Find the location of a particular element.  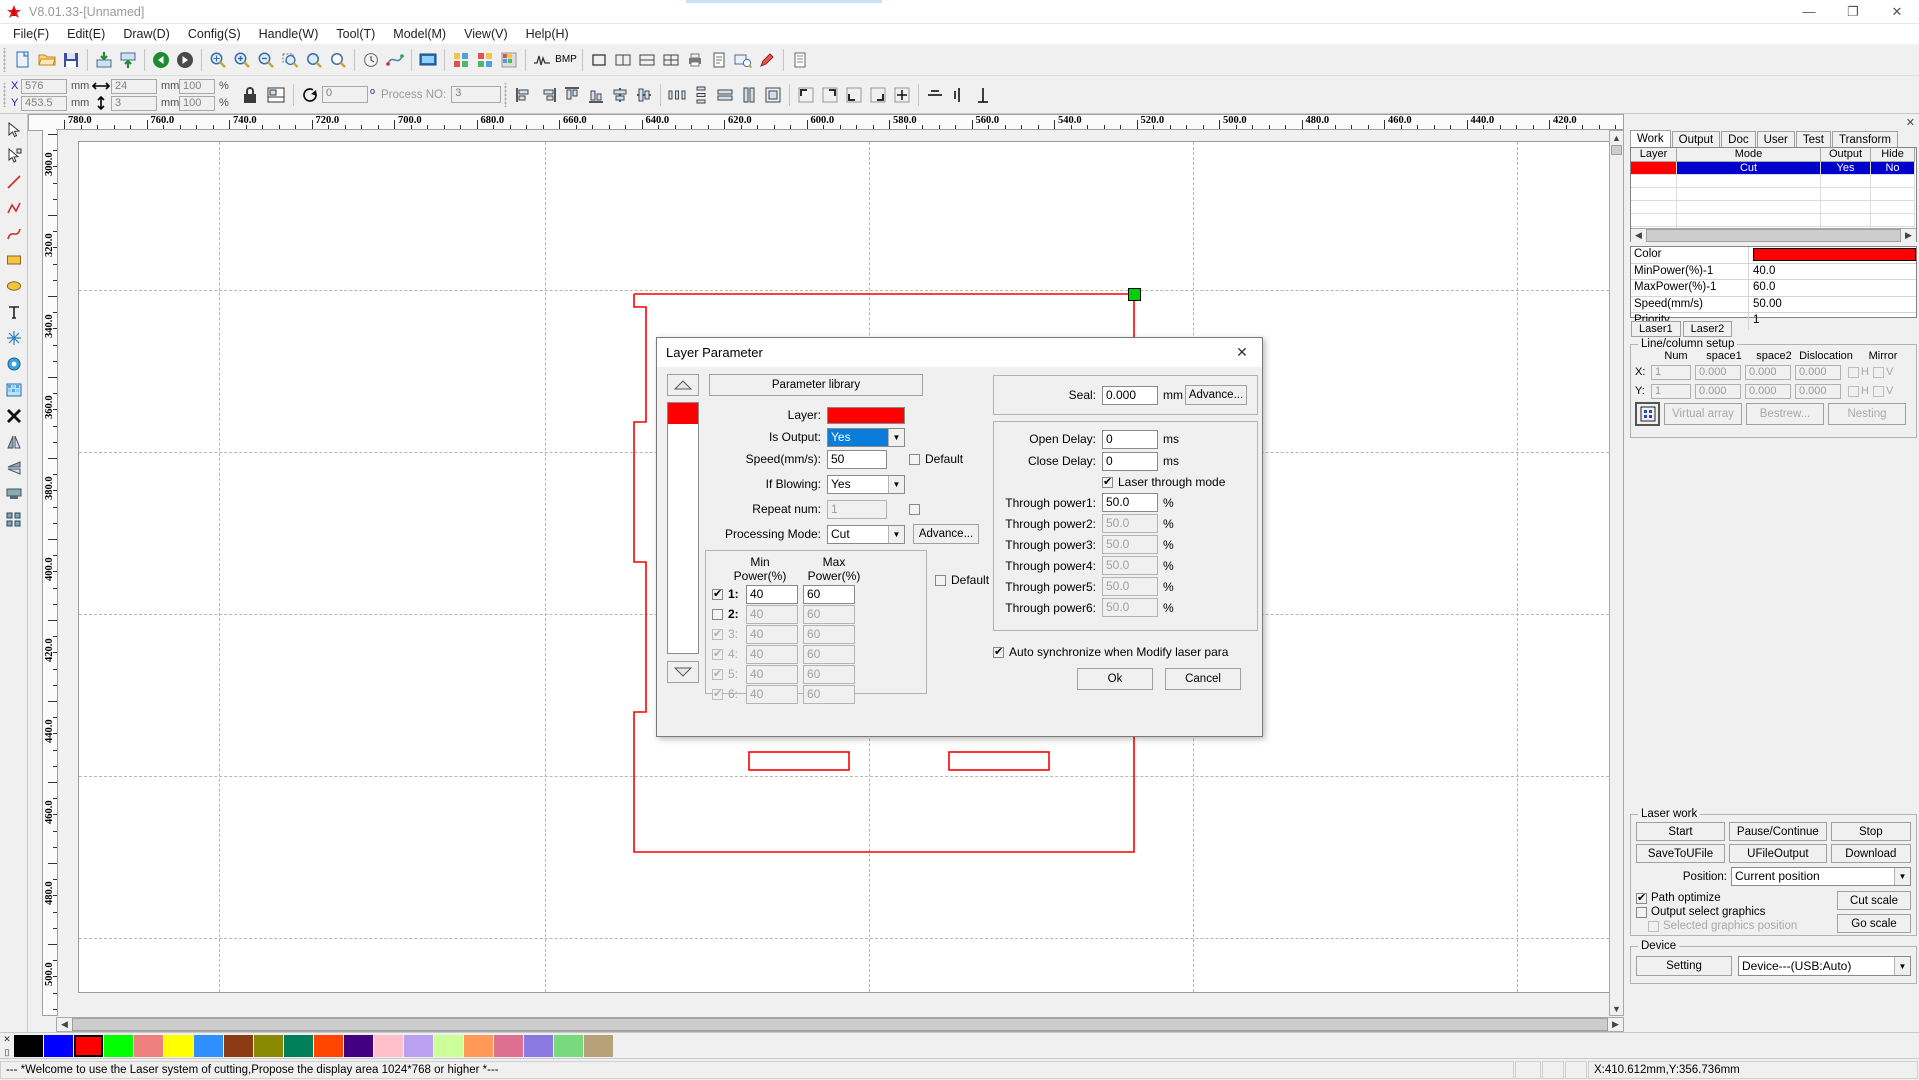

same-height-icon is located at coordinates (749, 95).